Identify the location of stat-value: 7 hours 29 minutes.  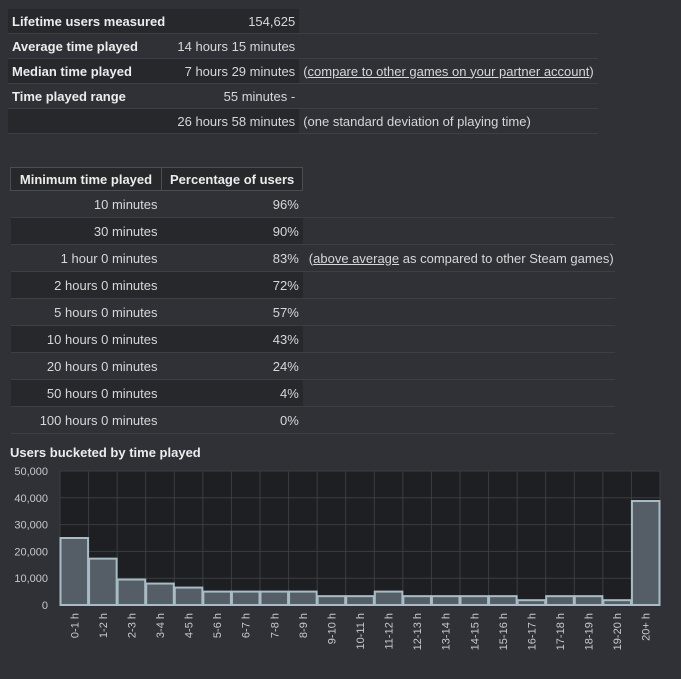
(234, 71).